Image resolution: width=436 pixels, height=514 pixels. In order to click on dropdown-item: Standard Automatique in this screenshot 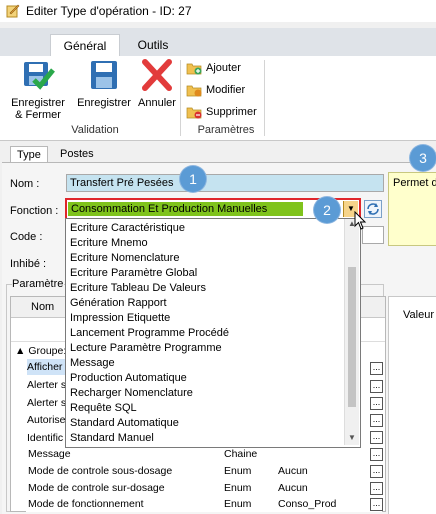, I will do `click(124, 423)`.